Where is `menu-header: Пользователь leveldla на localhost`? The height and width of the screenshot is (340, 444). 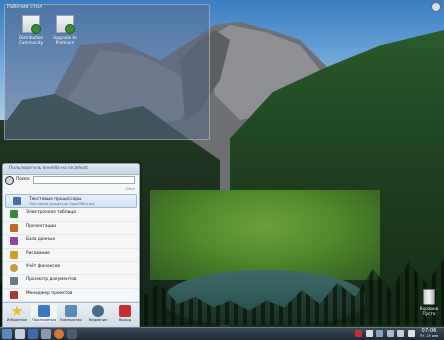
menu-header: Пользователь leveldla на localhost is located at coordinates (71, 169).